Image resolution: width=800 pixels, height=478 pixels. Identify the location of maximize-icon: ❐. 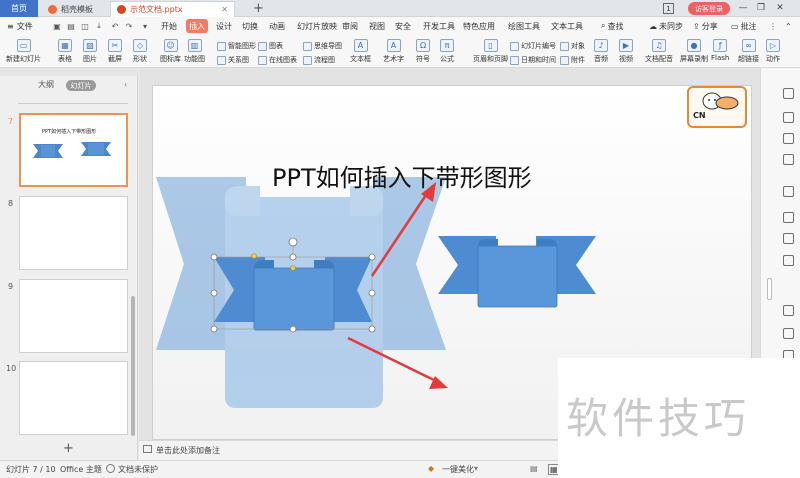
(761, 8).